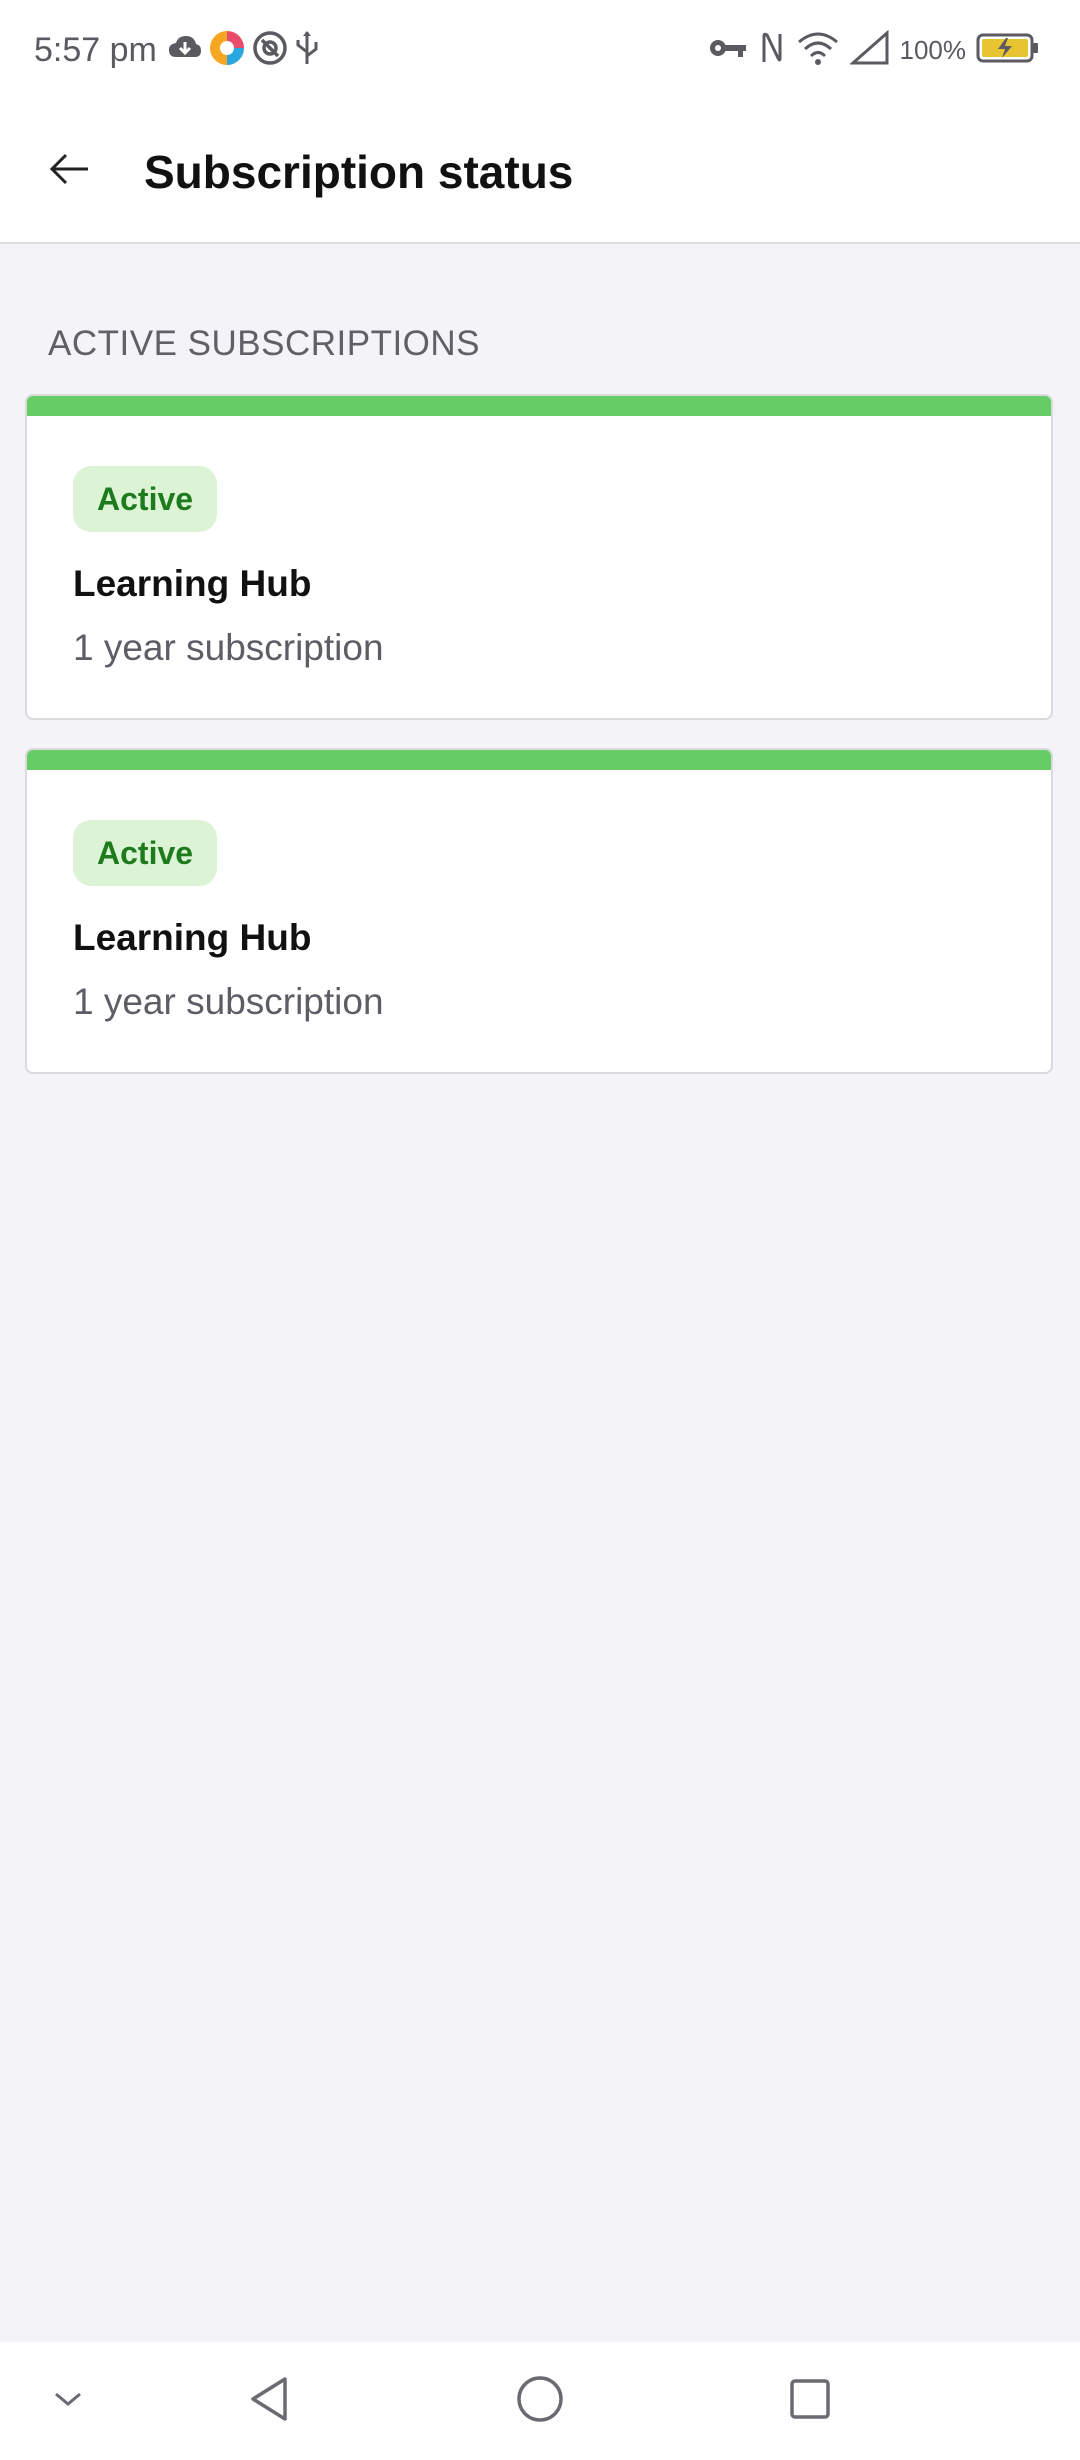  I want to click on system-nav-bar, so click(540, 2401).